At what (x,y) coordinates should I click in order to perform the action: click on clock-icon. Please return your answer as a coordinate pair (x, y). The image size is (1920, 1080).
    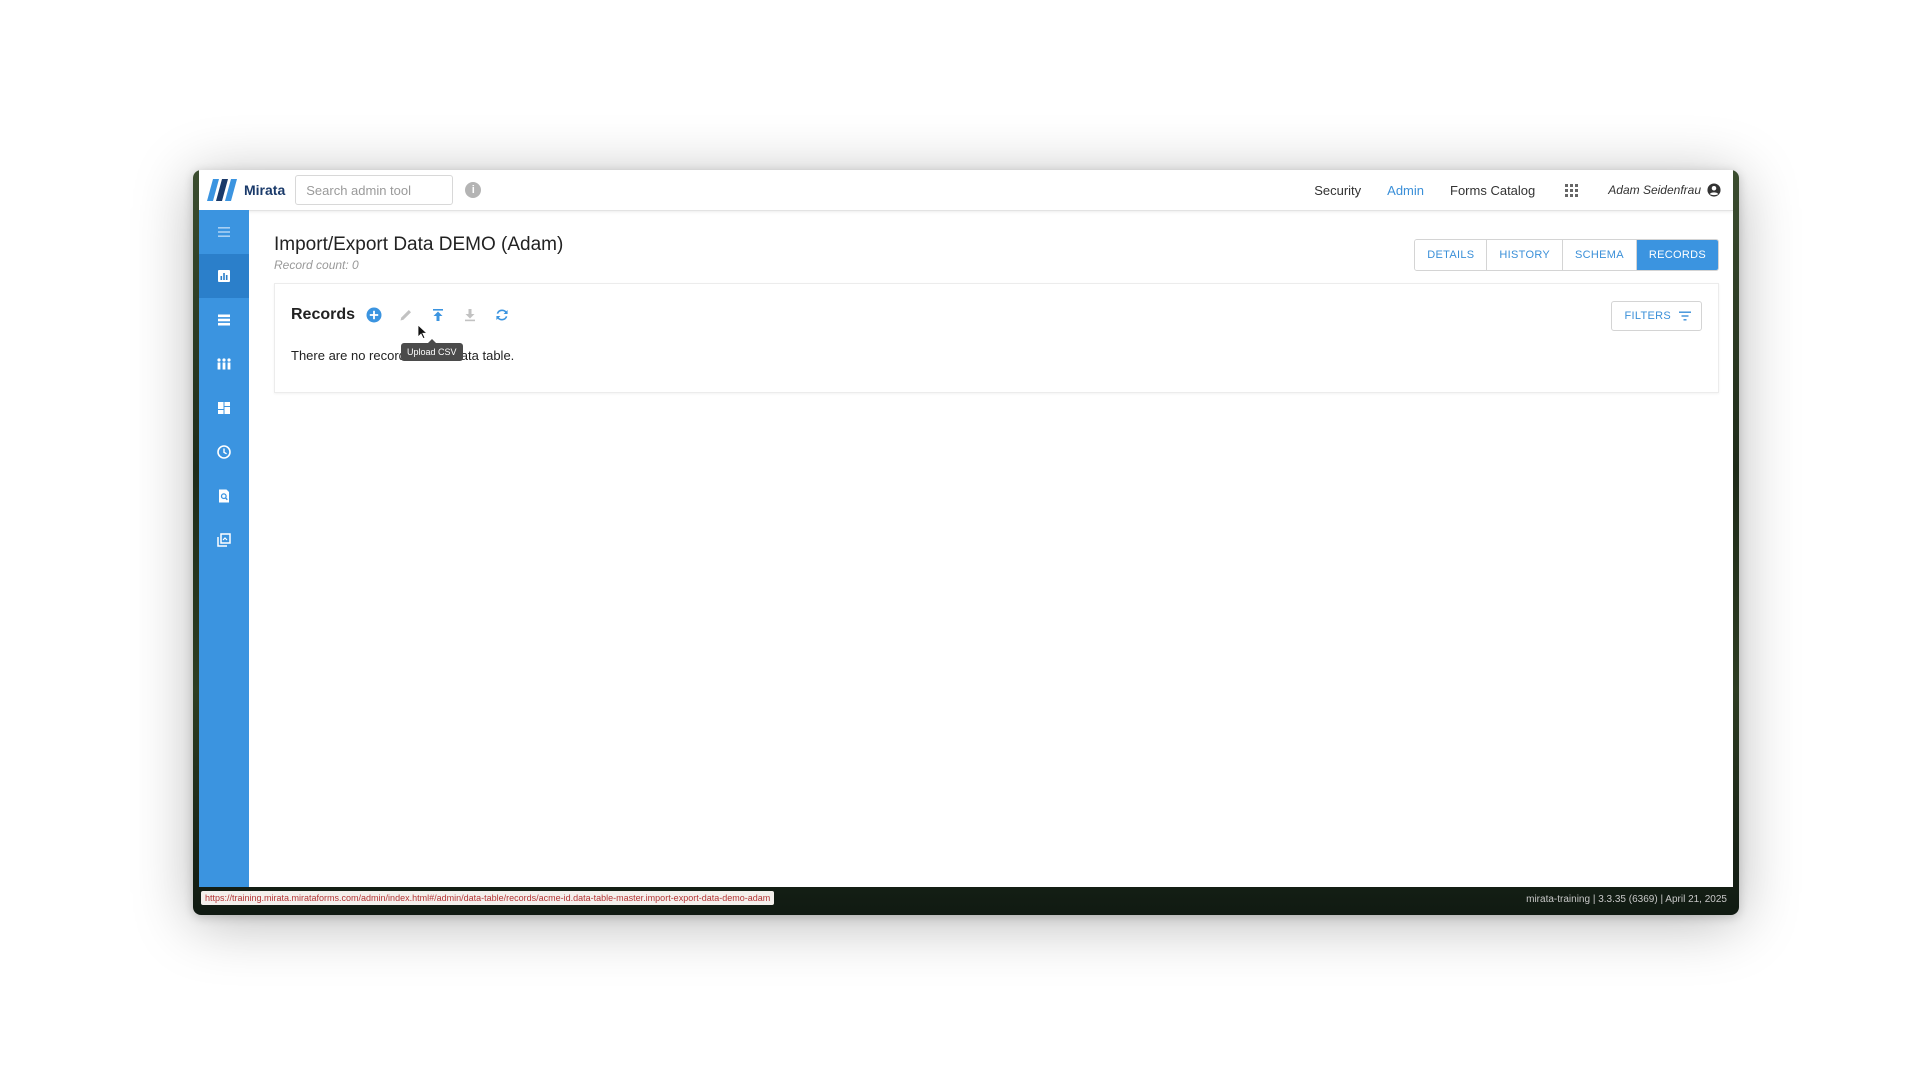
    Looking at the image, I should click on (224, 452).